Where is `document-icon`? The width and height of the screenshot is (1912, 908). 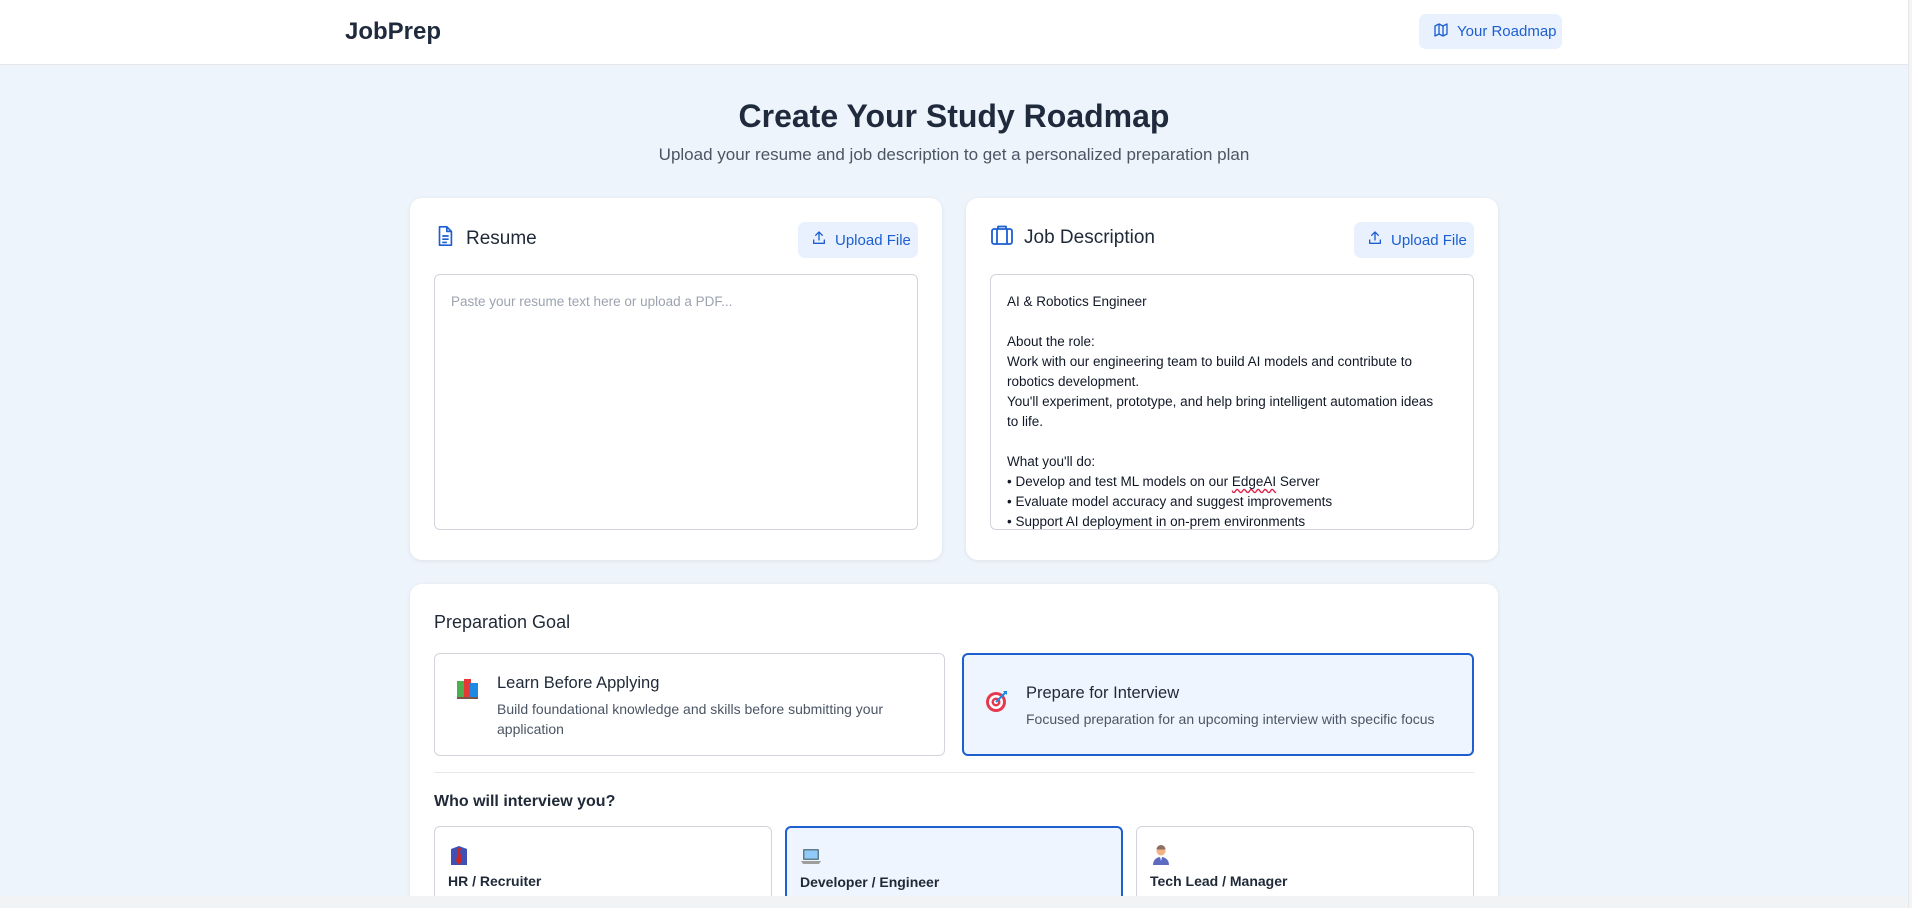
document-icon is located at coordinates (445, 239).